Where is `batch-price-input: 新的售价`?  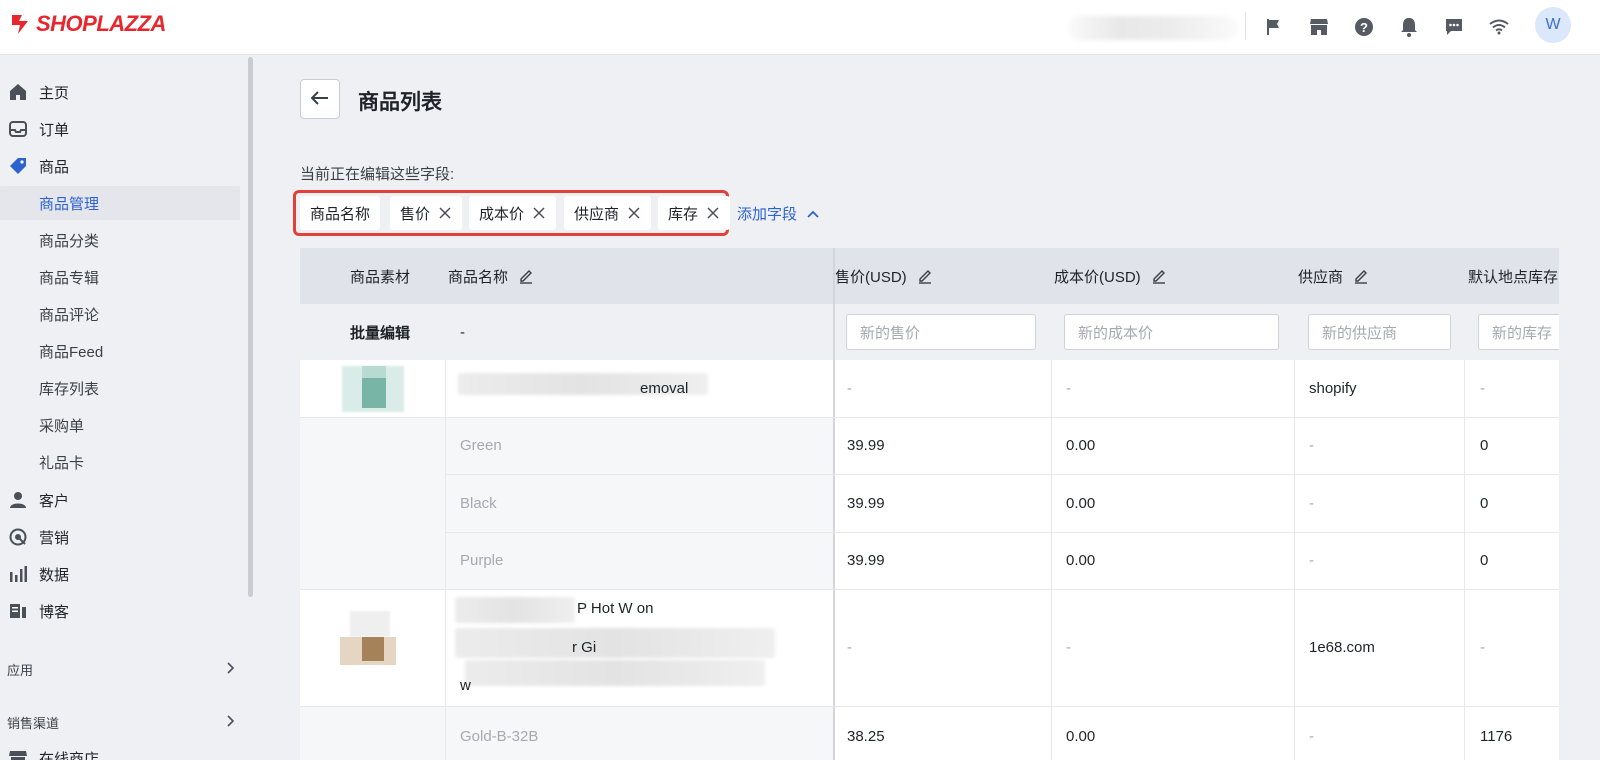 batch-price-input: 新的售价 is located at coordinates (941, 332).